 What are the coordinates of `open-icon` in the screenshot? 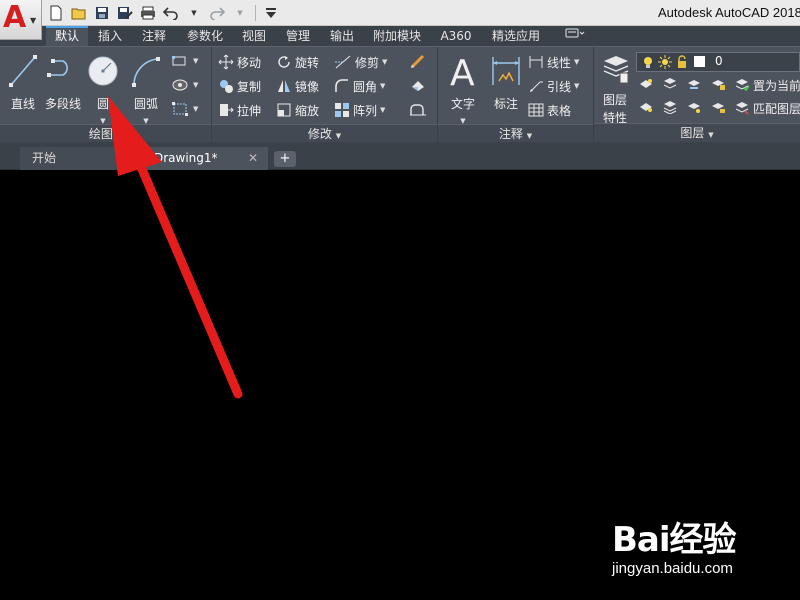 It's located at (79, 13).